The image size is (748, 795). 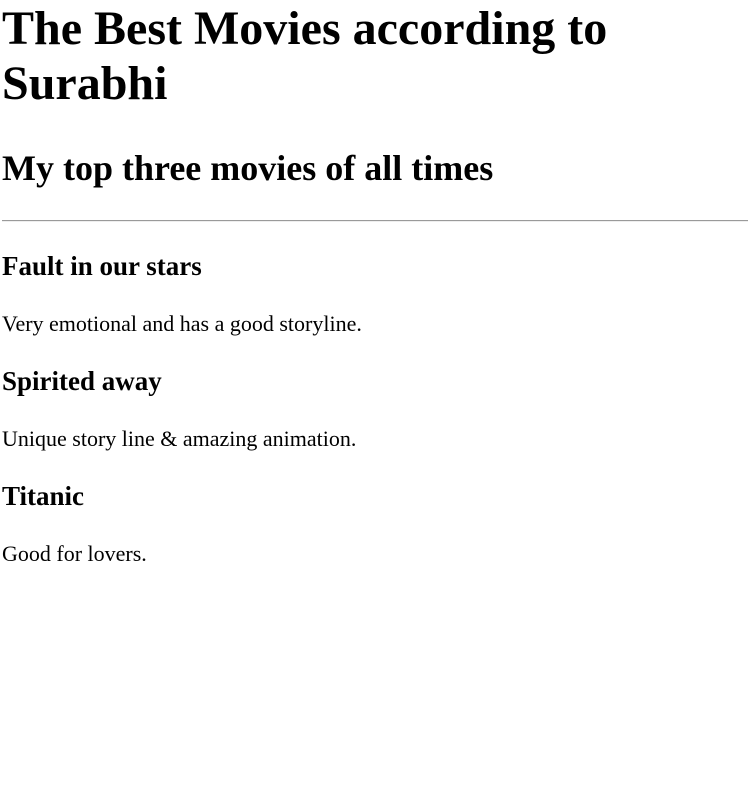 I want to click on page-title: The Best Movies according to Surabhi, so click(x=305, y=56).